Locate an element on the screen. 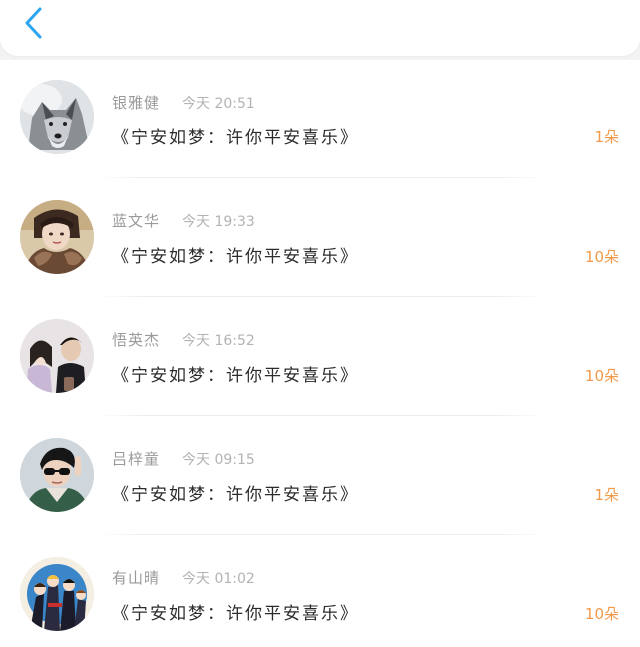 The width and height of the screenshot is (640, 647). top-bar is located at coordinates (320, 28).